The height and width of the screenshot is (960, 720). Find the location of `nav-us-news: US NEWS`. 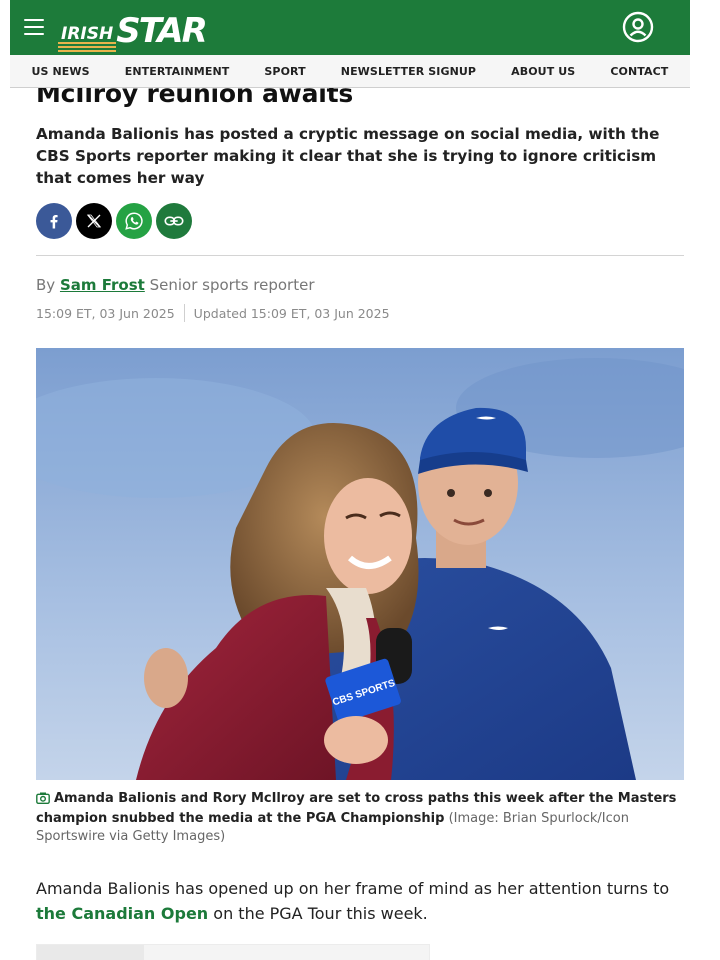

nav-us-news: US NEWS is located at coordinates (61, 71).